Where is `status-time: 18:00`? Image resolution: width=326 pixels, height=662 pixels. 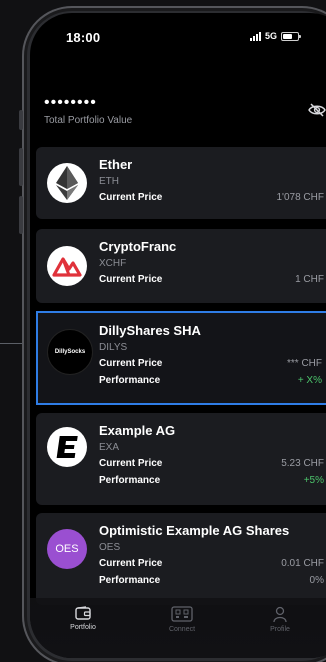 status-time: 18:00 is located at coordinates (83, 37).